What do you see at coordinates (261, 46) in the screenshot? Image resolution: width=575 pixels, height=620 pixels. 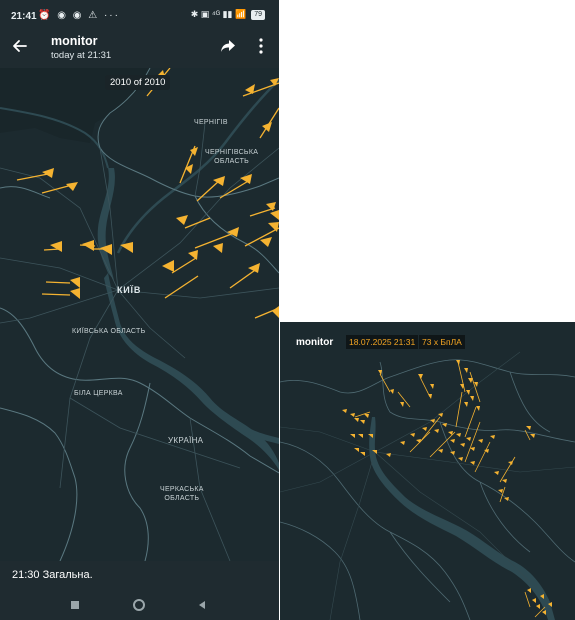 I see `more-vert-icon` at bounding box center [261, 46].